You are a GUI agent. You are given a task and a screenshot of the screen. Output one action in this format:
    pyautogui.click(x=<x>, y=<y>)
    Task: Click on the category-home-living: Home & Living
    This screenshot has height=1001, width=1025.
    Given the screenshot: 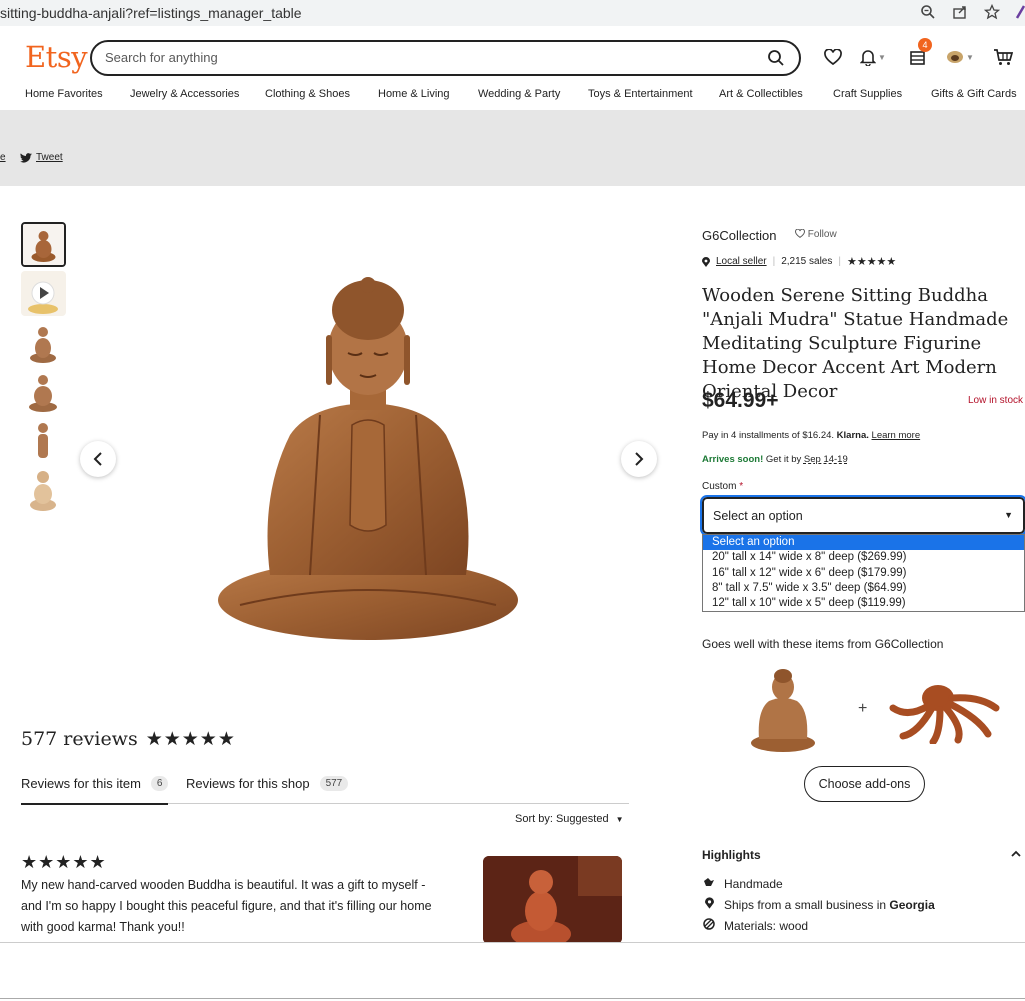 What is the action you would take?
    pyautogui.click(x=414, y=94)
    